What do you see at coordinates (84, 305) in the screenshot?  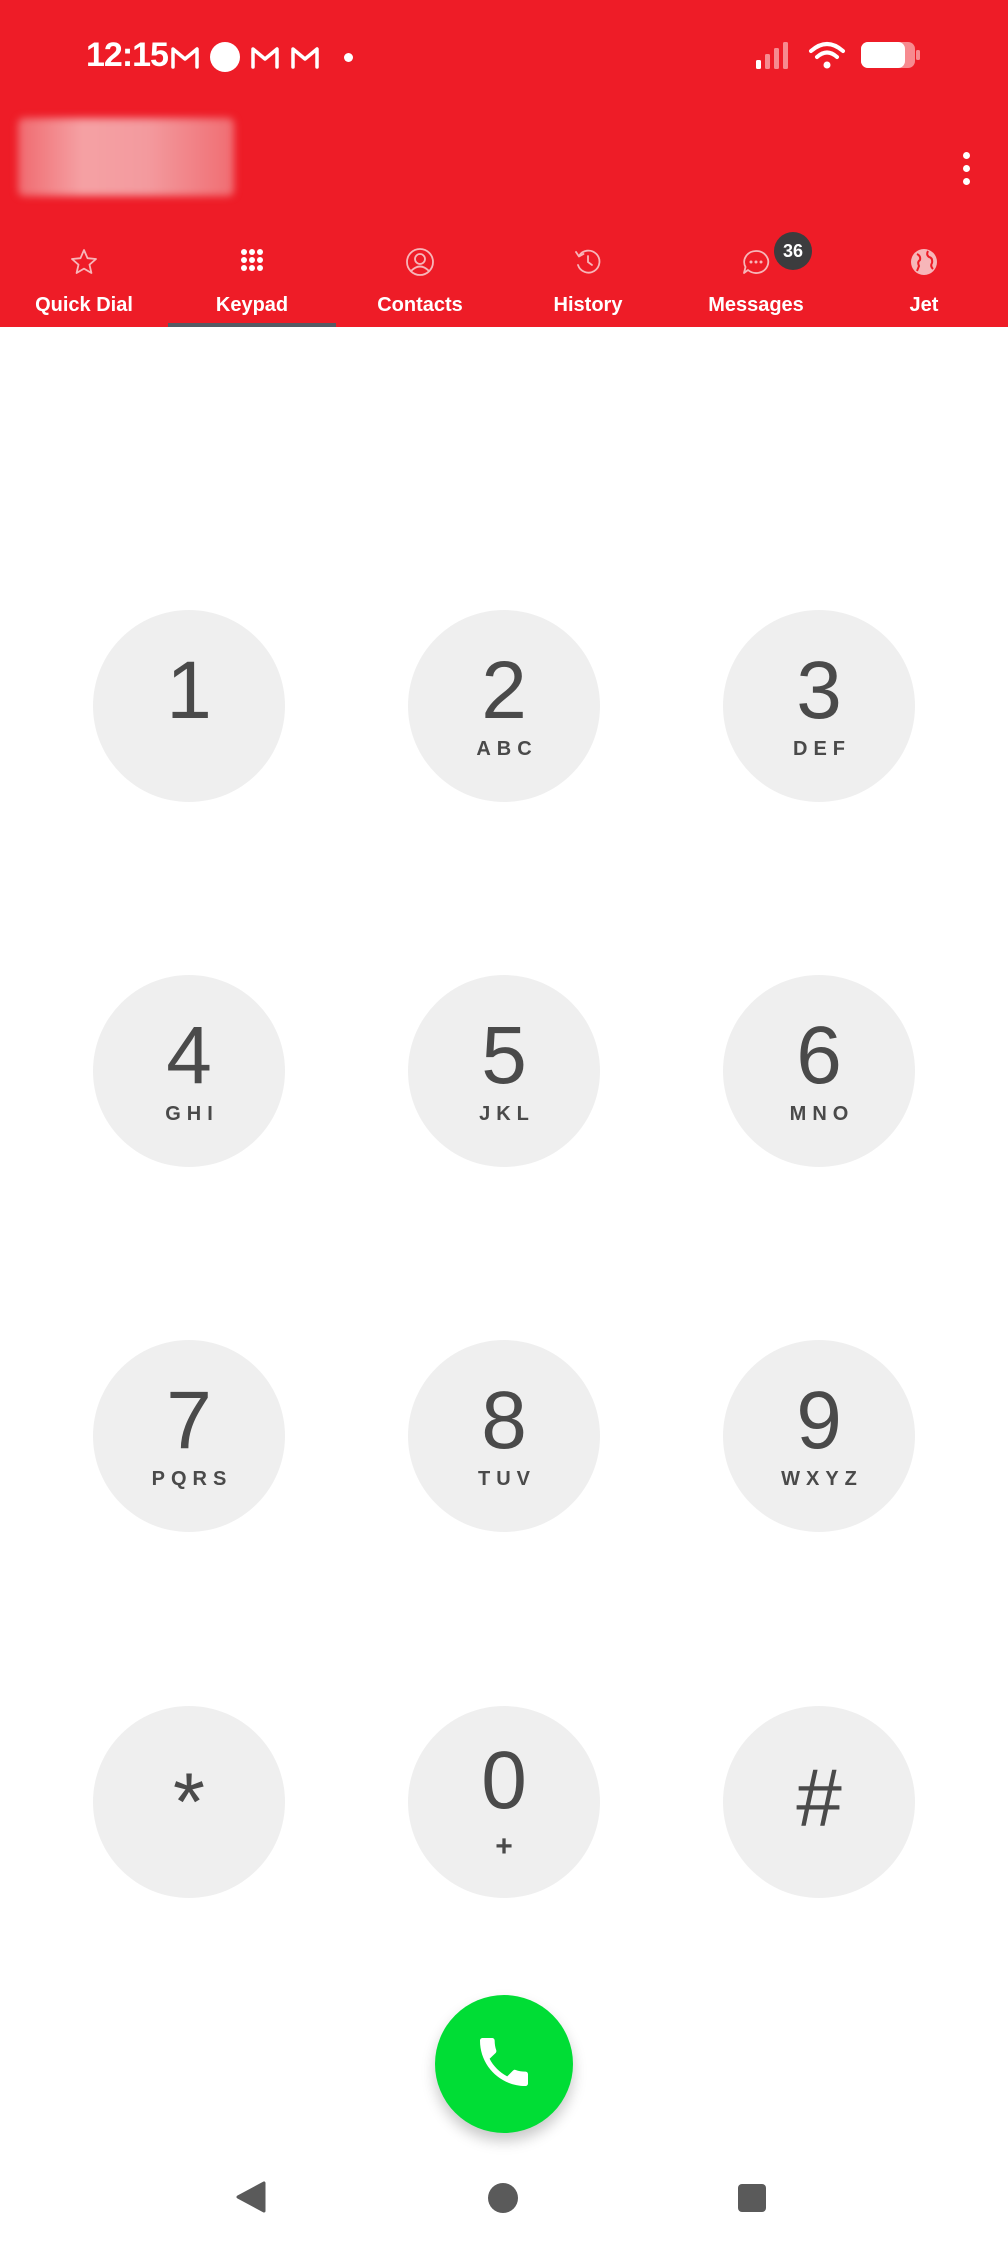 I see `tab-label: Quick Dial` at bounding box center [84, 305].